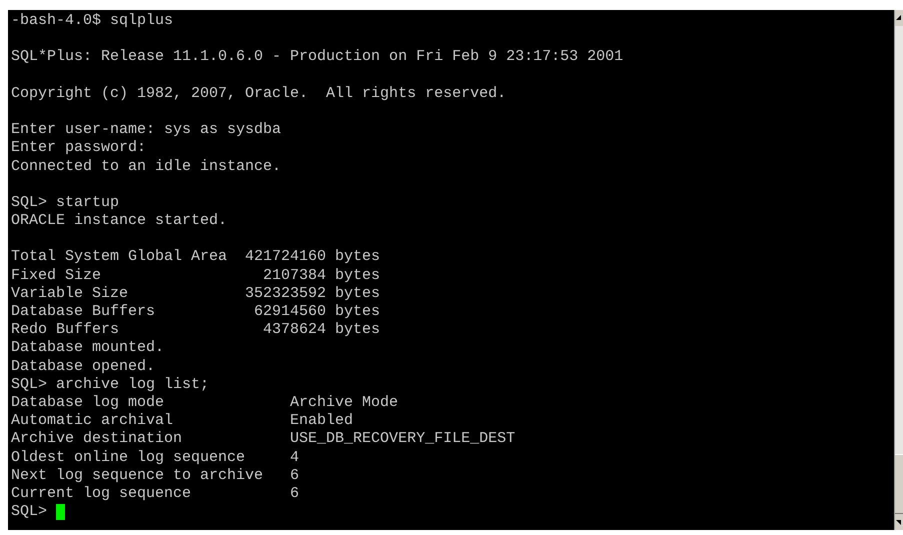  What do you see at coordinates (899, 522) in the screenshot?
I see `scroll-down-icon` at bounding box center [899, 522].